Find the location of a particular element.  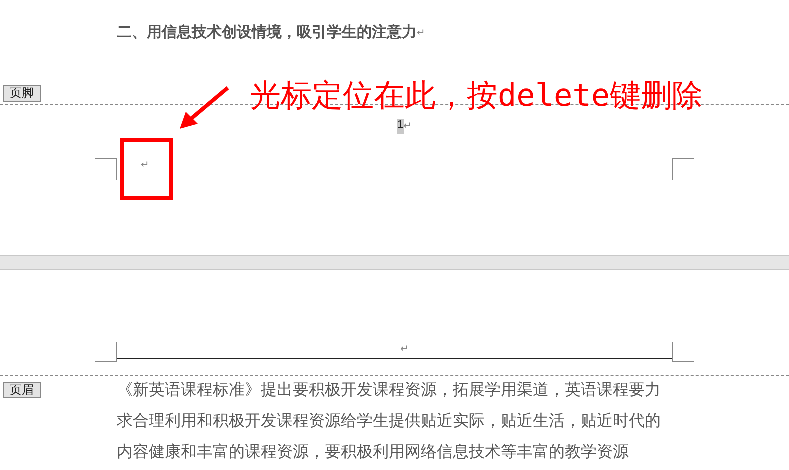

page-number: 1 is located at coordinates (400, 126).